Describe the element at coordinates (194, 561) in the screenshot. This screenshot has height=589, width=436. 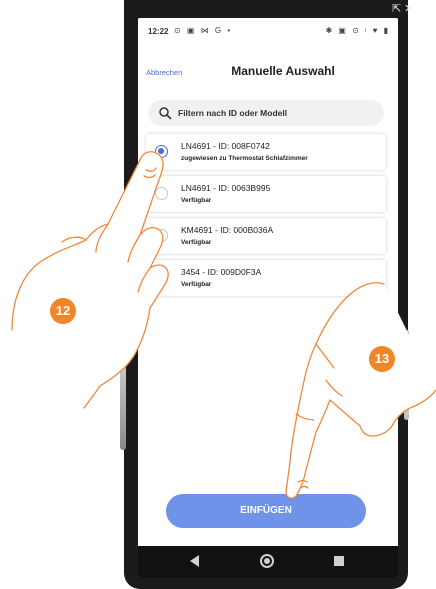
I see `back-icon` at that location.